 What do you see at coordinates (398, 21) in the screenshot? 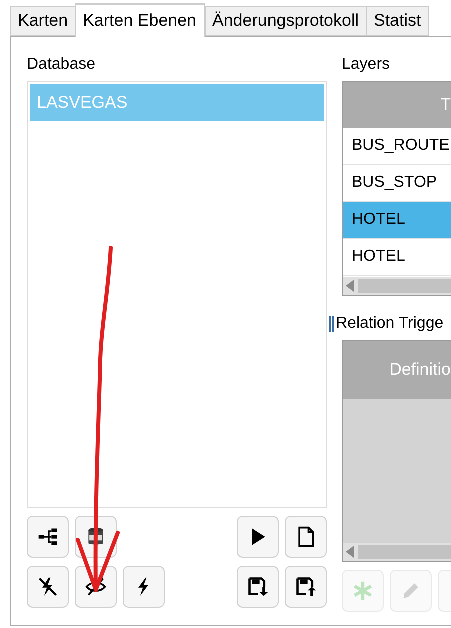
I see `tab: Statist` at bounding box center [398, 21].